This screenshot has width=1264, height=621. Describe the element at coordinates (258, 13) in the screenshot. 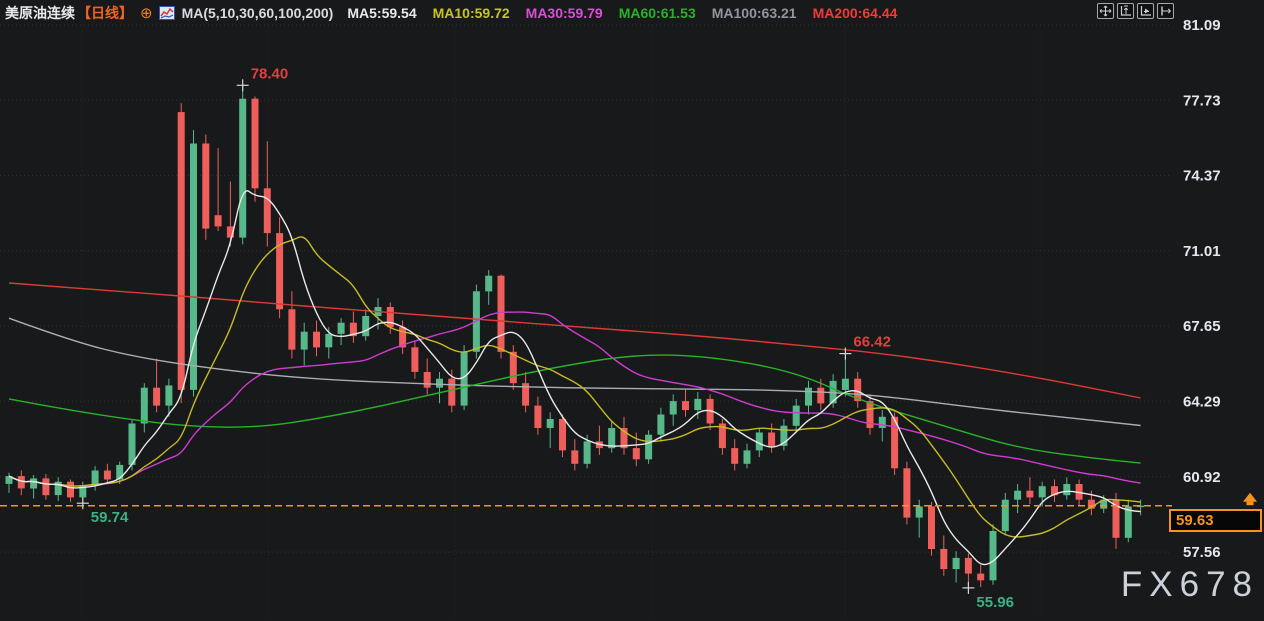

I see `ma-settings-label: MA(5,10,30,60,100,200)` at that location.